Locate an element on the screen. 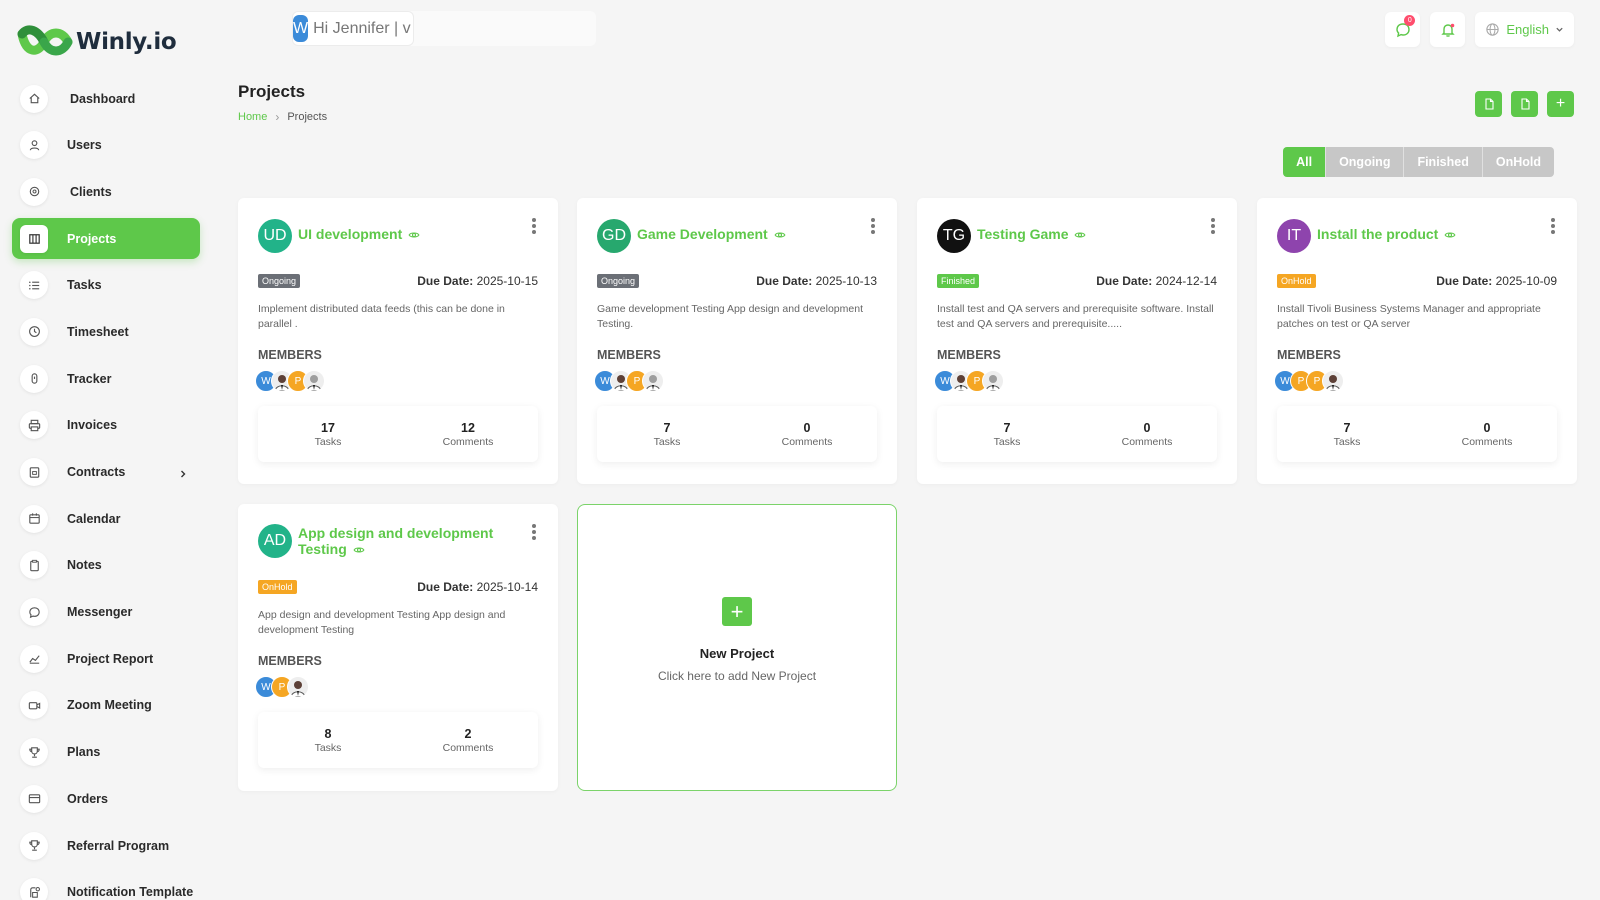 Image resolution: width=1600 pixels, height=900 pixels. messages-button: 0 is located at coordinates (1403, 29).